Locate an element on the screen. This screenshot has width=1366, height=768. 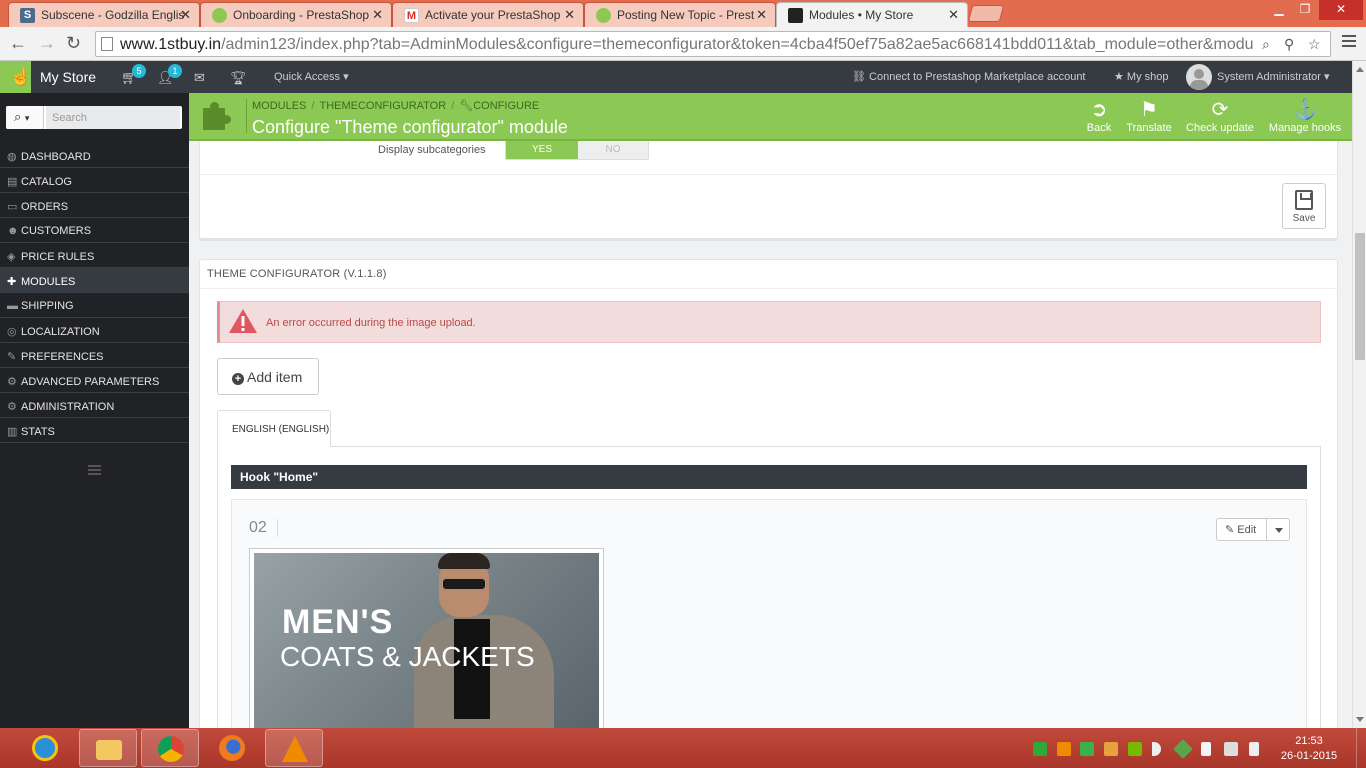
breadcrumb-item: MODULES is located at coordinates (279, 106).